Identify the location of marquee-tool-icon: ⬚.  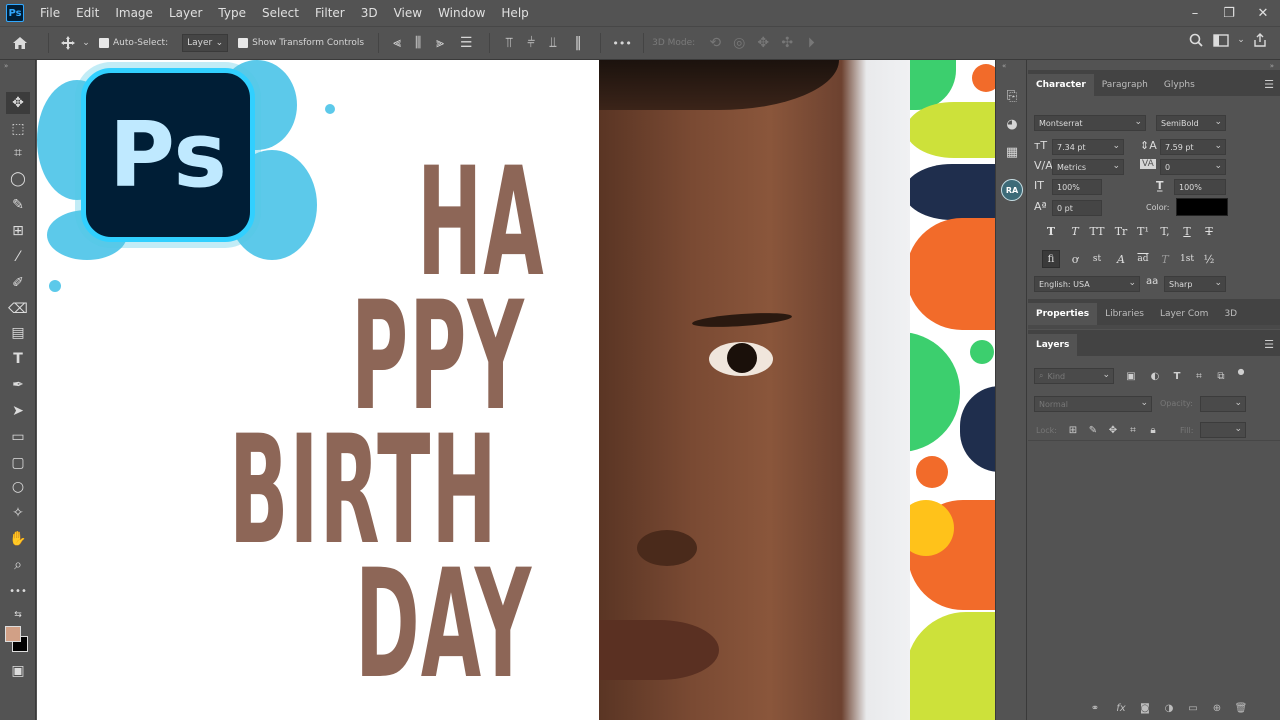
(18, 129).